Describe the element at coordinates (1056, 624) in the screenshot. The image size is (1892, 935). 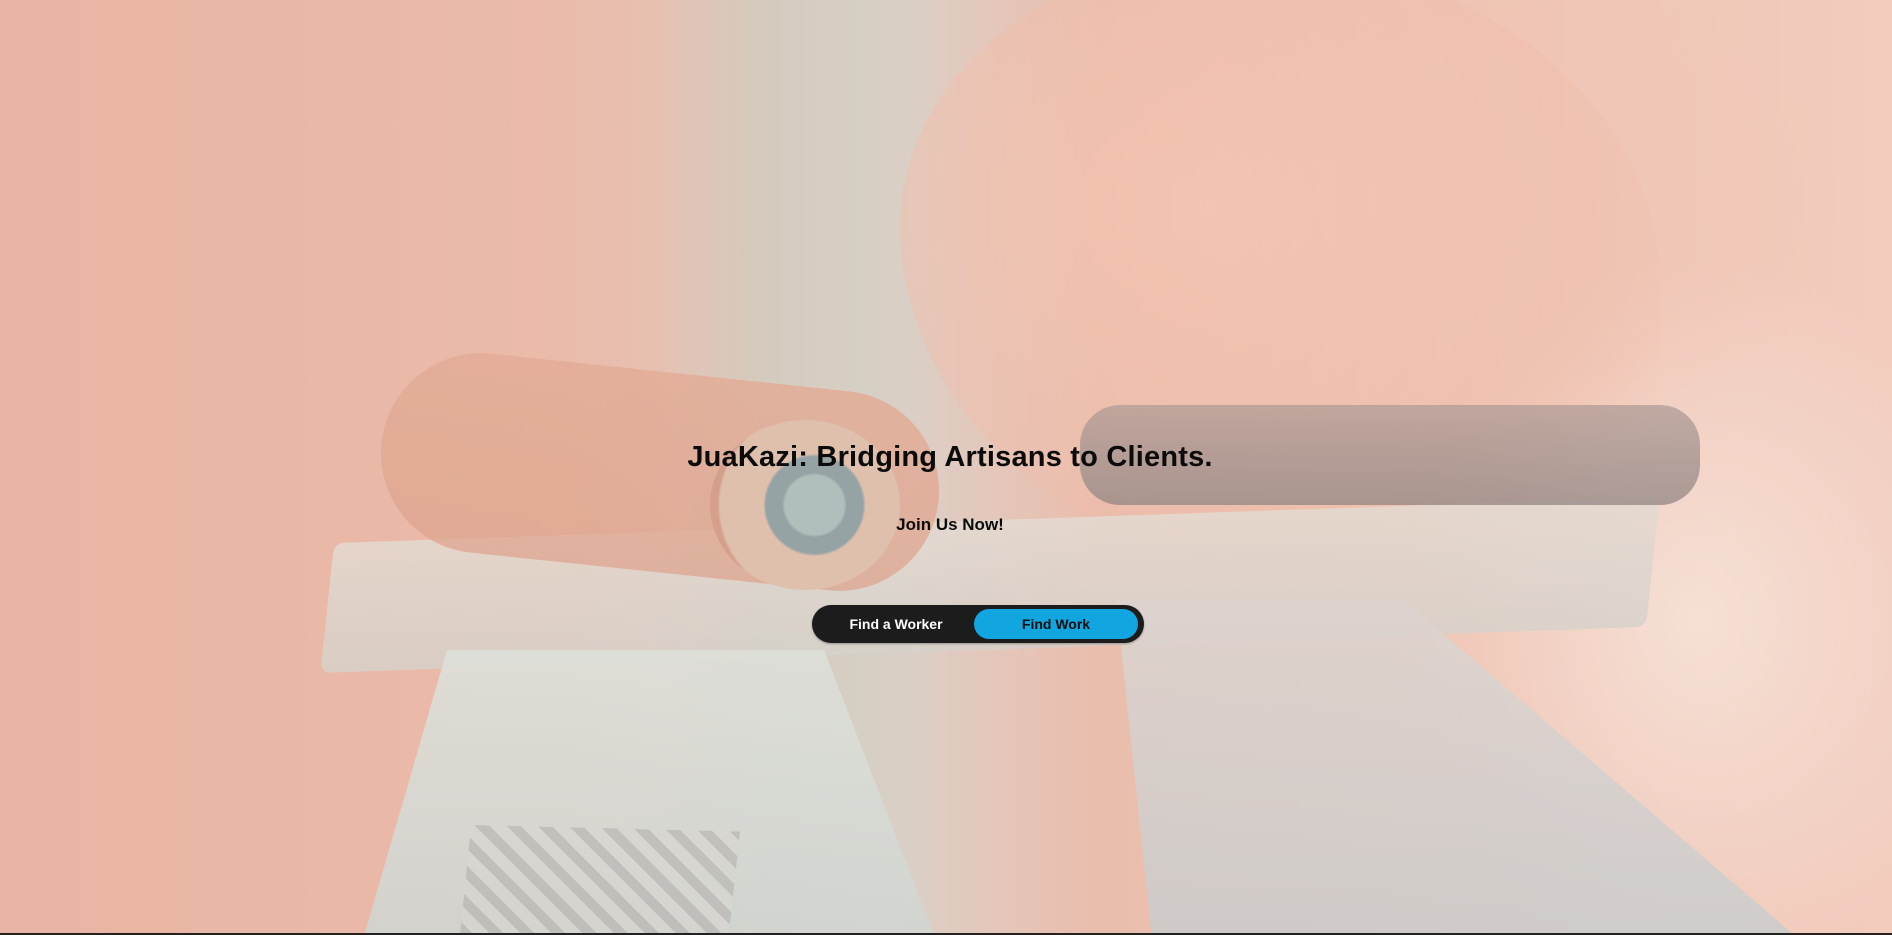
I see `find-work-button: Find Work` at that location.